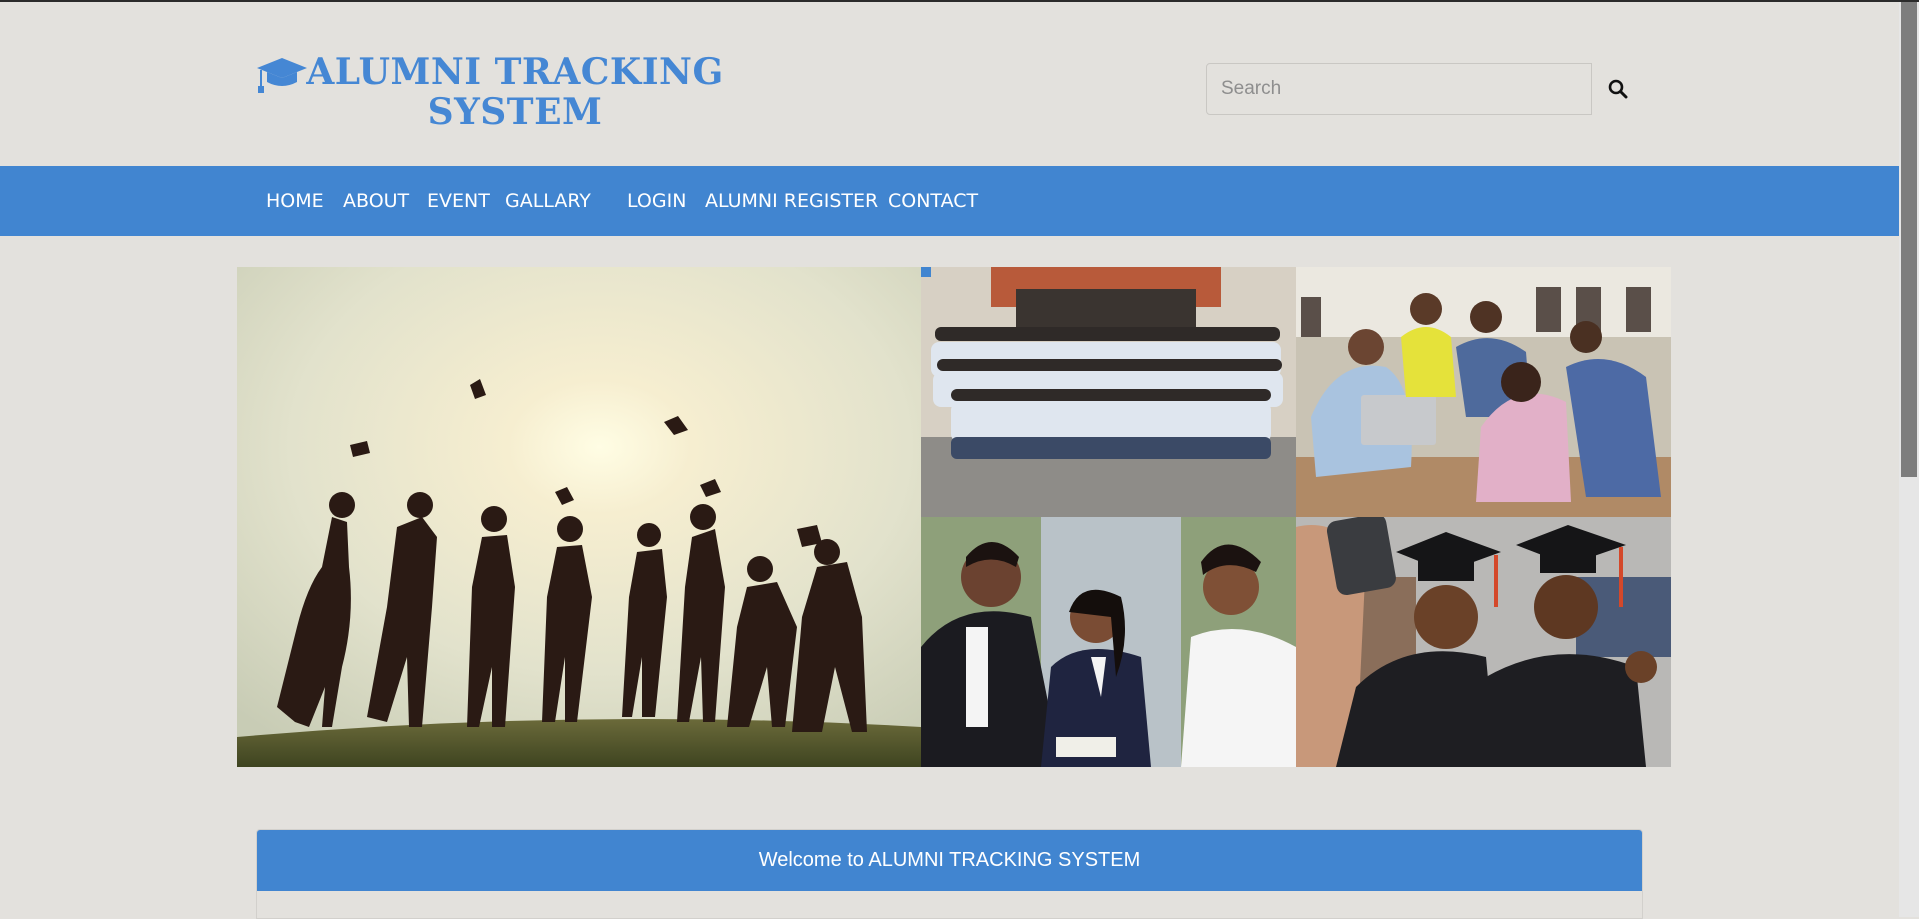 The height and width of the screenshot is (919, 1919). I want to click on search-button, so click(1618, 89).